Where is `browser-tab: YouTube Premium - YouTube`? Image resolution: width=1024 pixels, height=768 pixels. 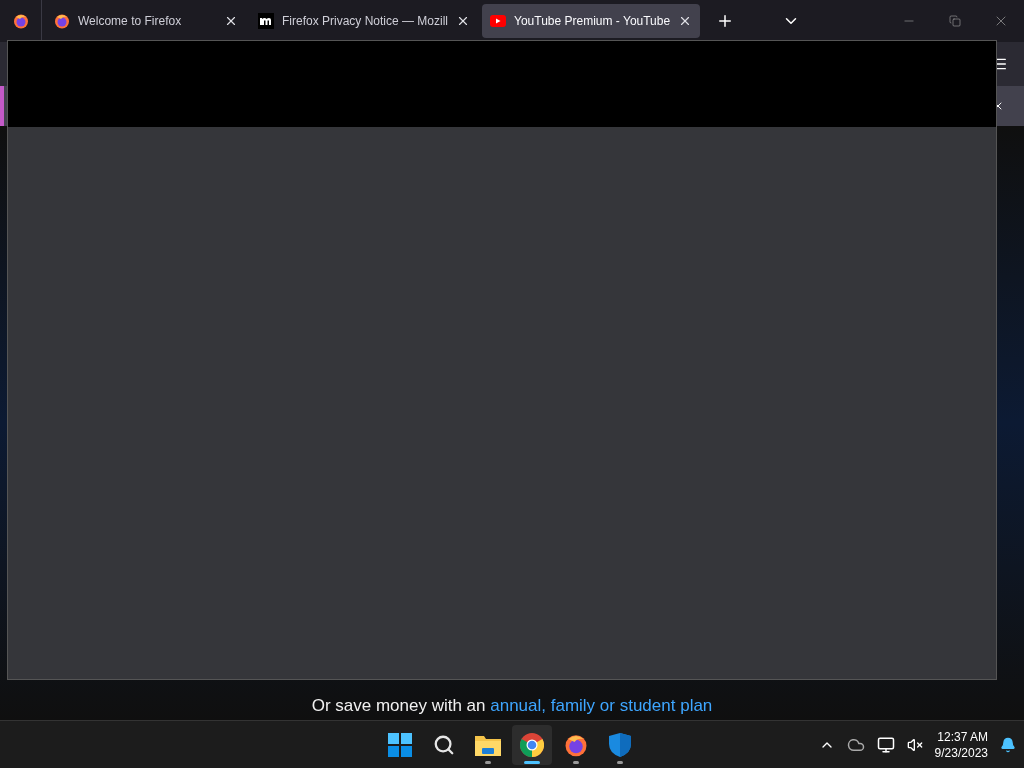 browser-tab: YouTube Premium - YouTube is located at coordinates (591, 21).